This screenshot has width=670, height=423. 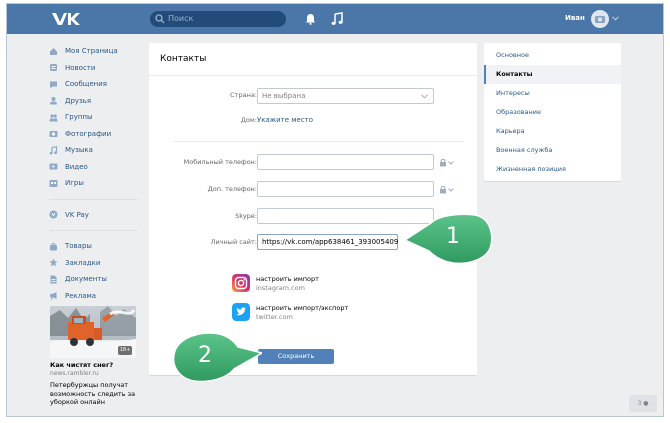 What do you see at coordinates (66, 19) in the screenshot?
I see `vk-logo-icon` at bounding box center [66, 19].